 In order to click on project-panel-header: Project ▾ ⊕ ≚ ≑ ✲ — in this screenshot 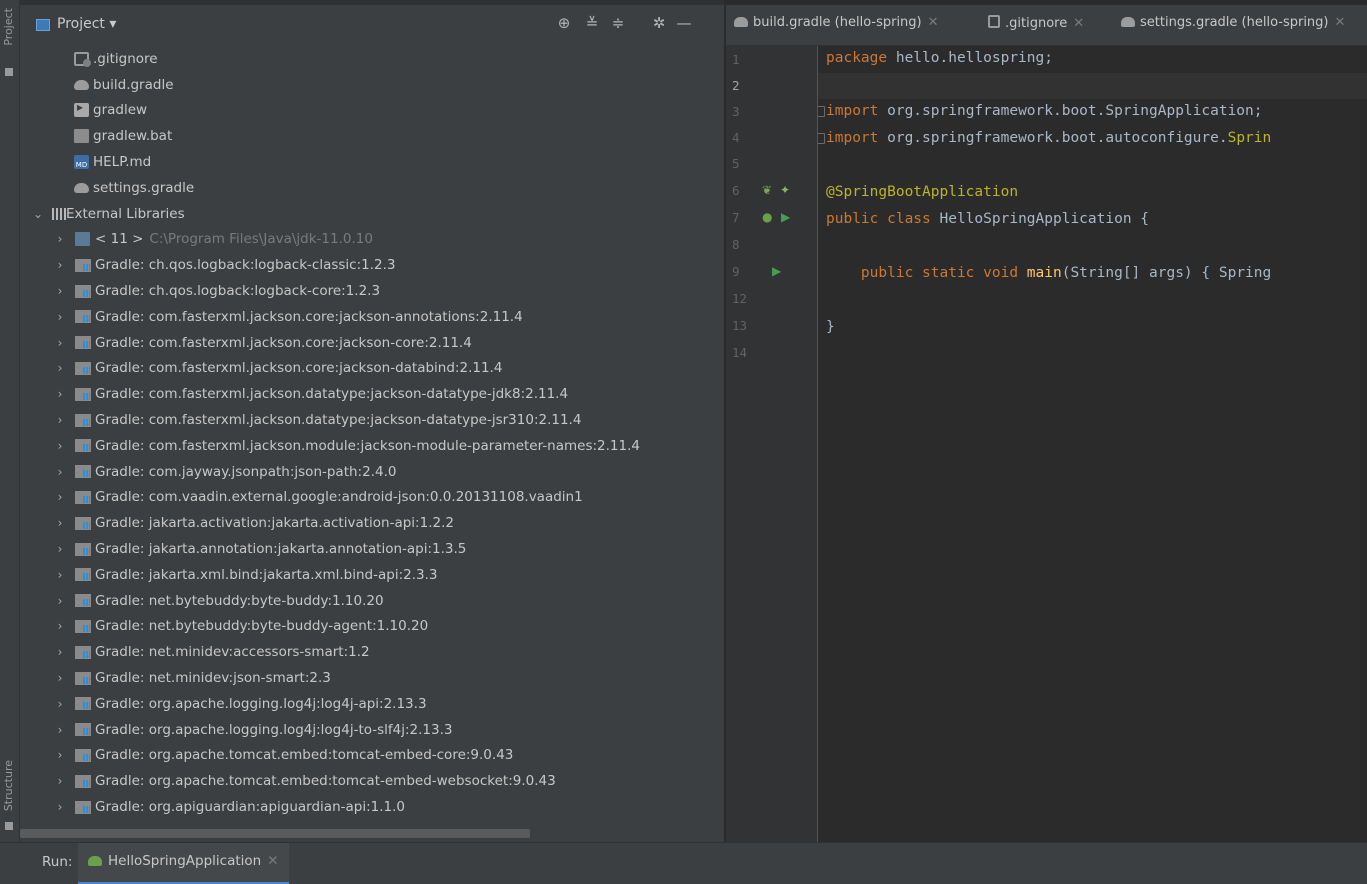, I will do `click(372, 23)`.